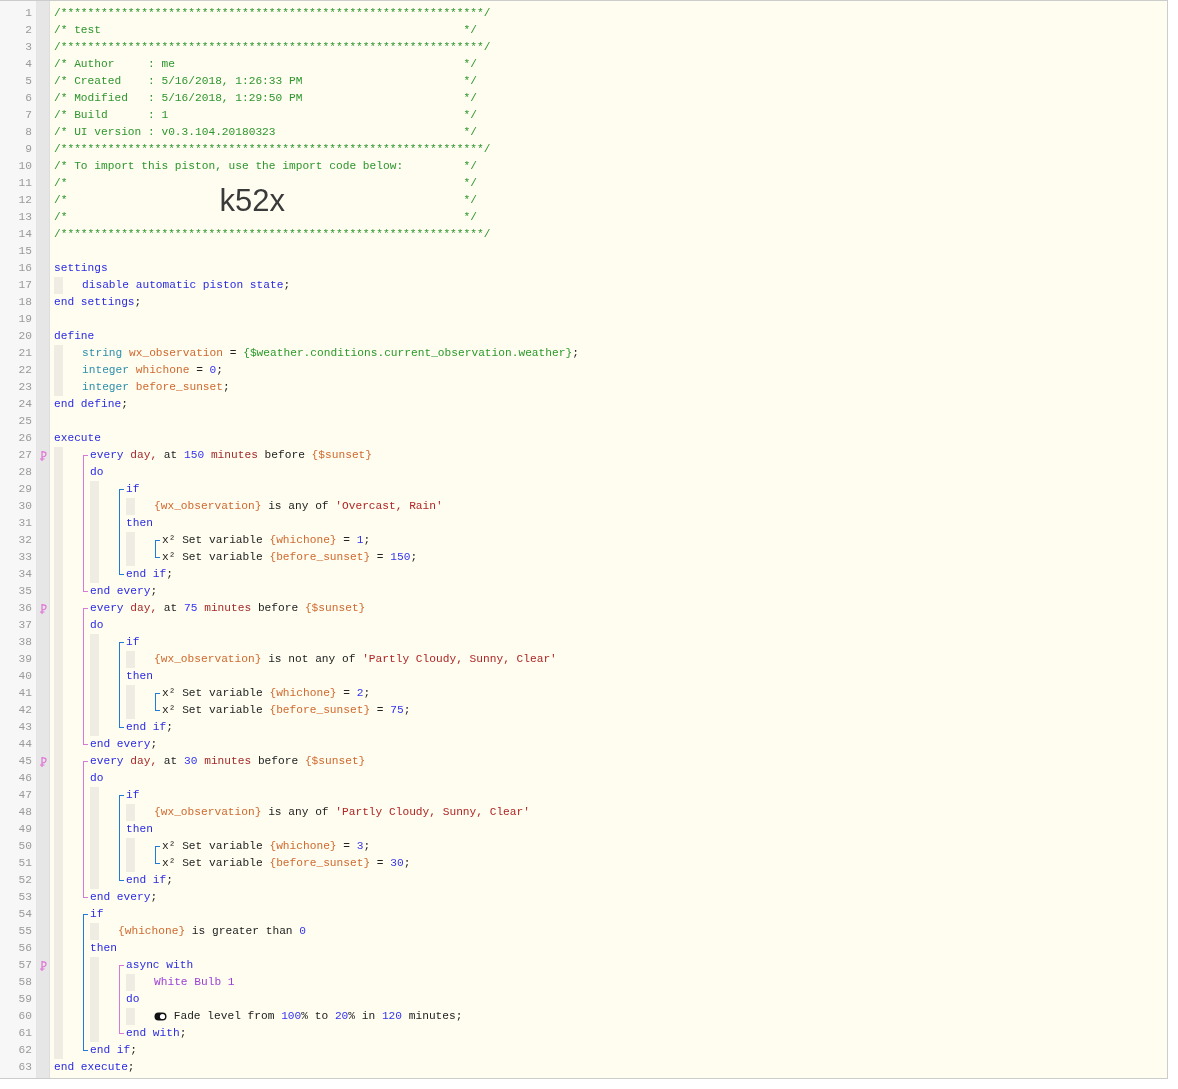 This screenshot has height=1089, width=1178. What do you see at coordinates (25, 421) in the screenshot?
I see `line-number: 25` at bounding box center [25, 421].